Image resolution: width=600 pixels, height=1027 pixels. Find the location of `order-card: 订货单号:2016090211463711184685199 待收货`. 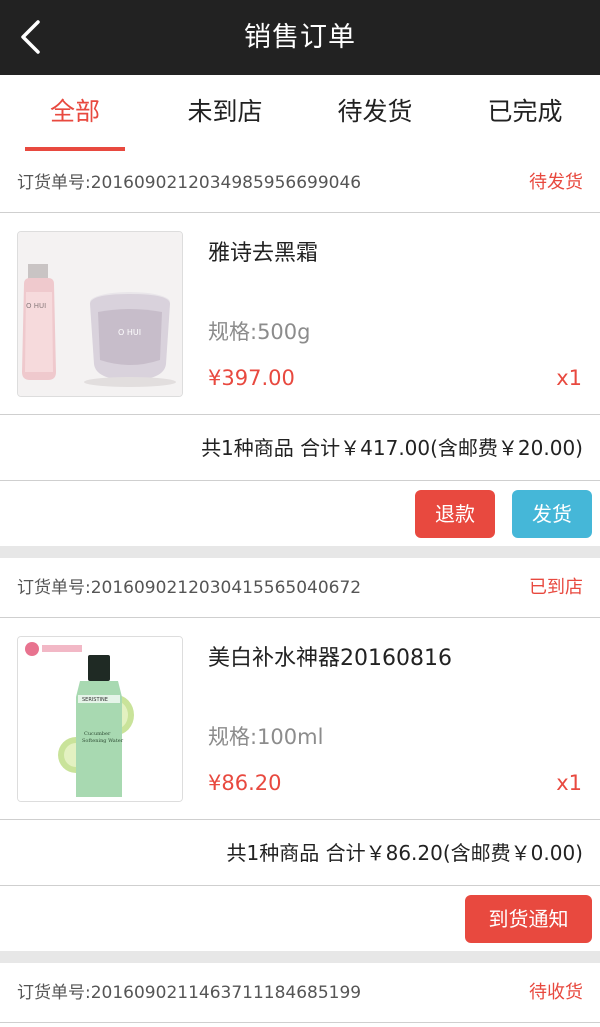

order-card: 订货单号:2016090211463711184685199 待收货 is located at coordinates (300, 995).